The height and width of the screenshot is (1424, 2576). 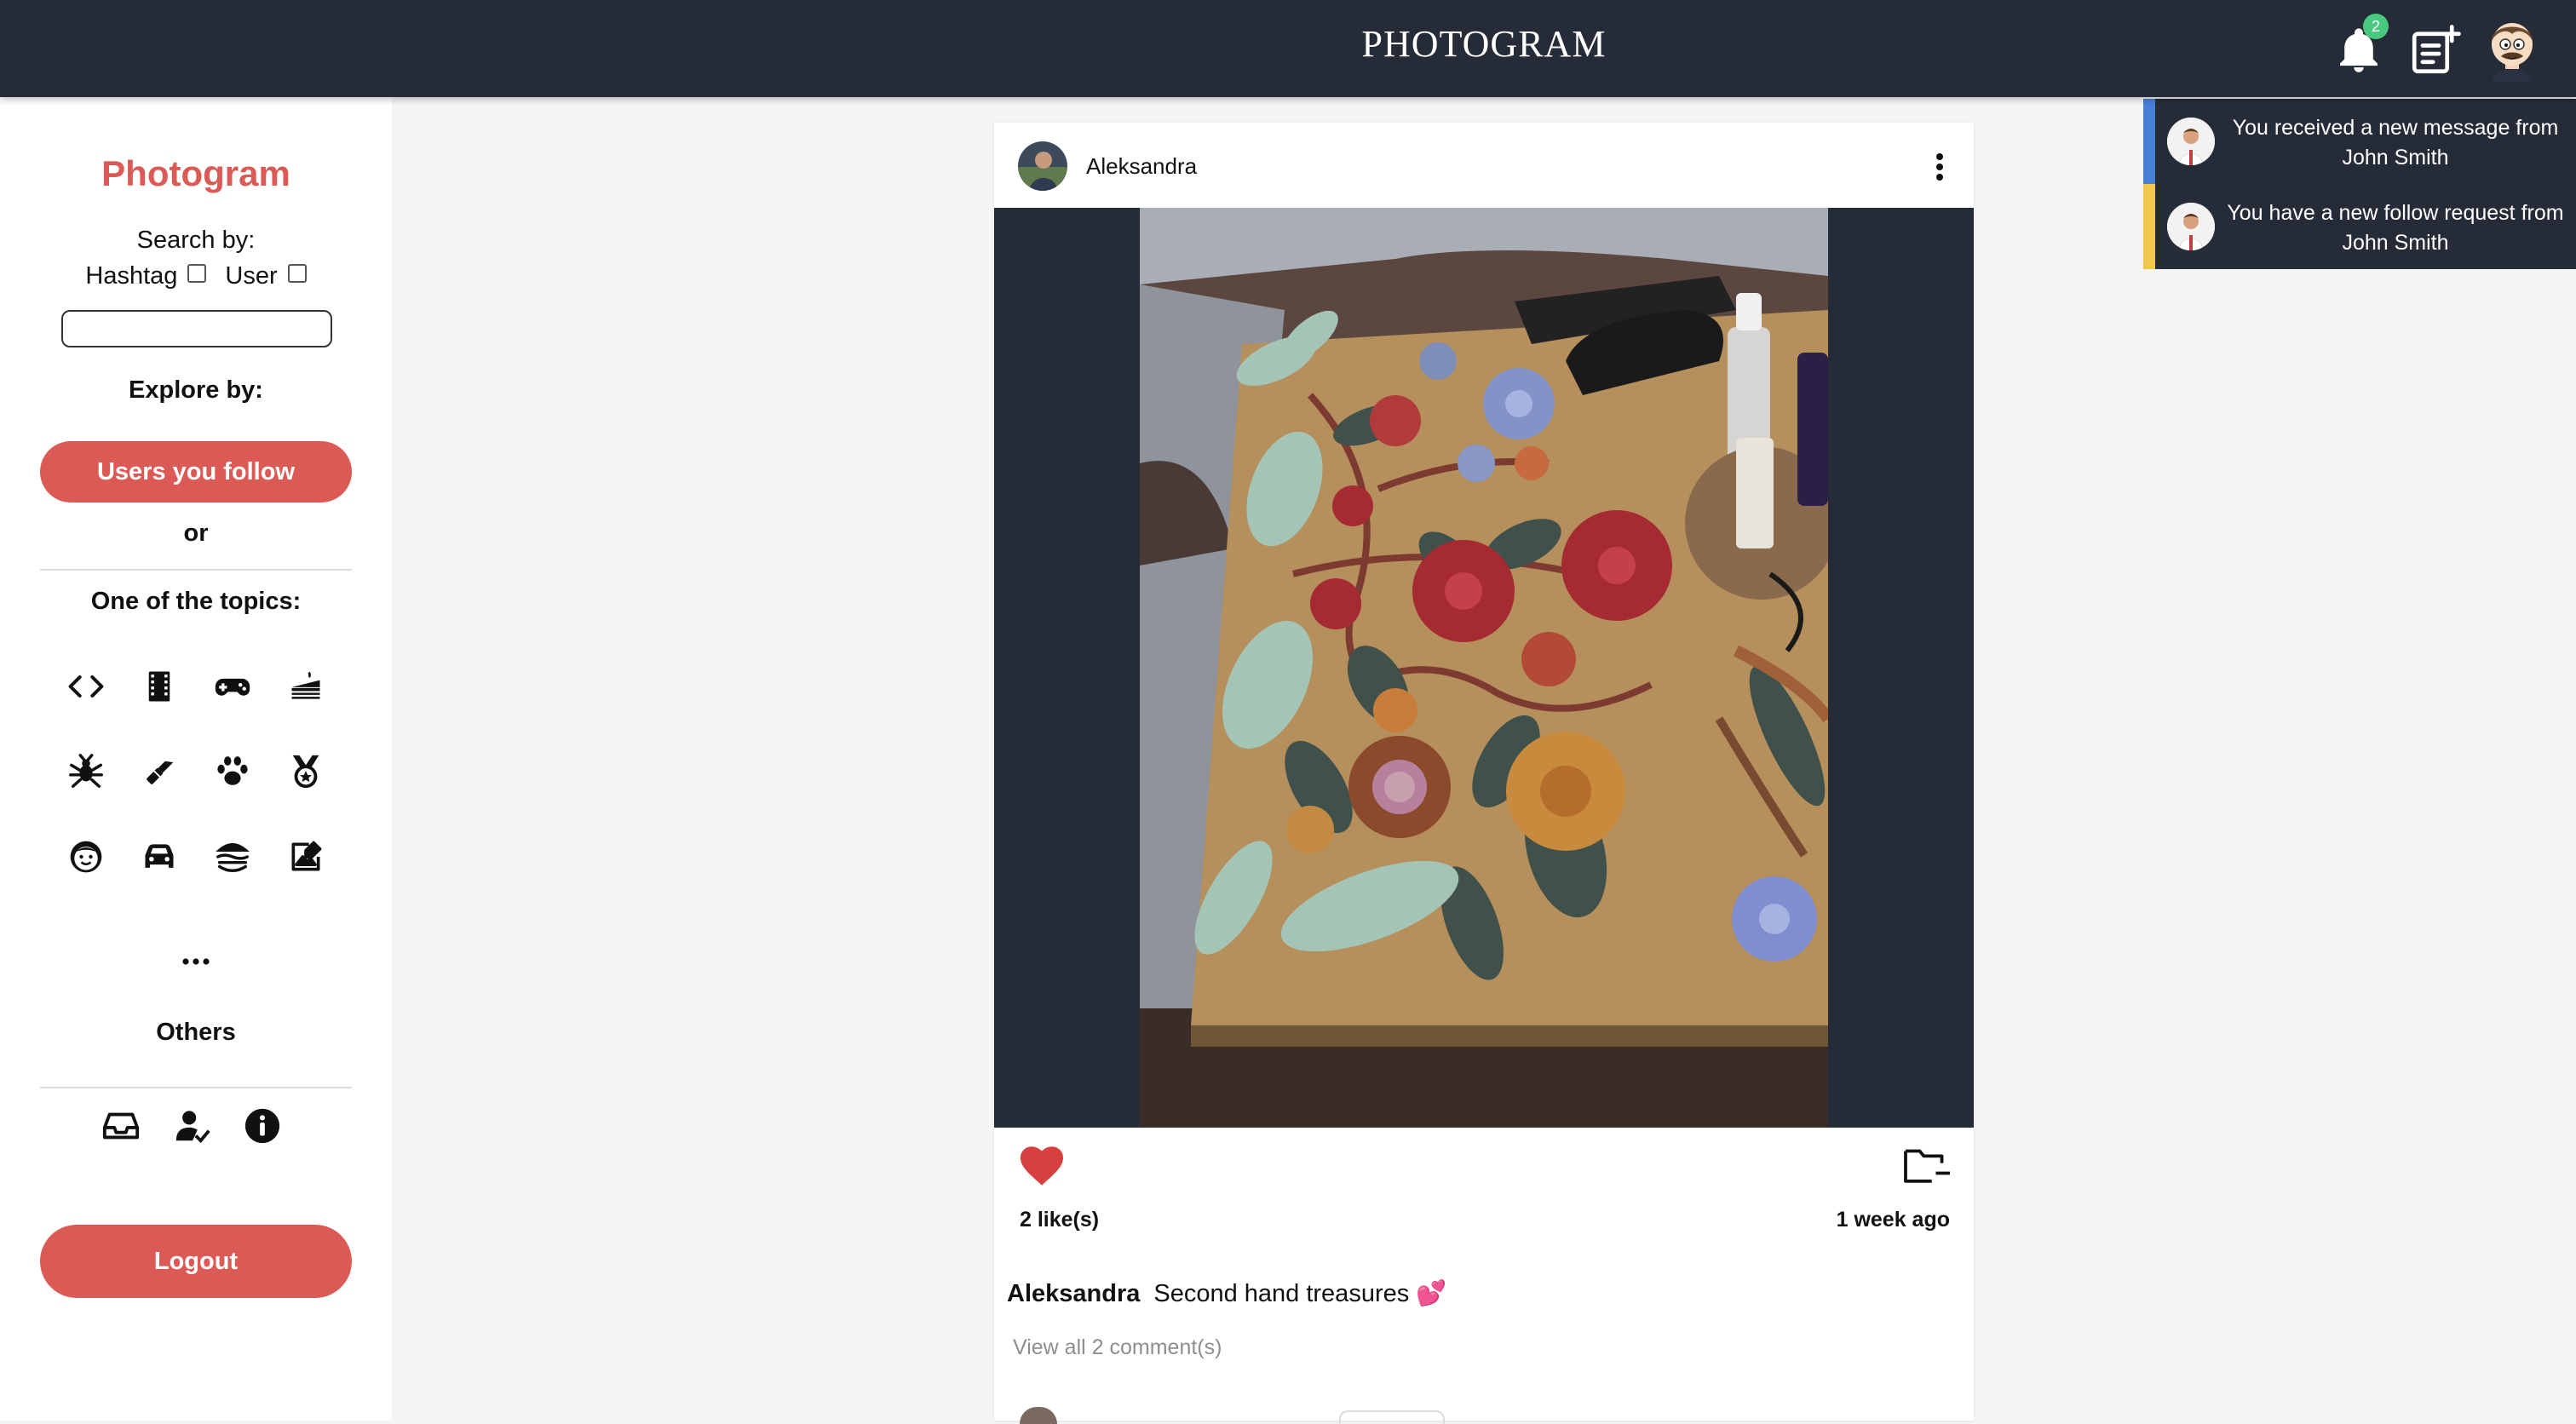 I want to click on hashtag-checkbox, so click(x=197, y=274).